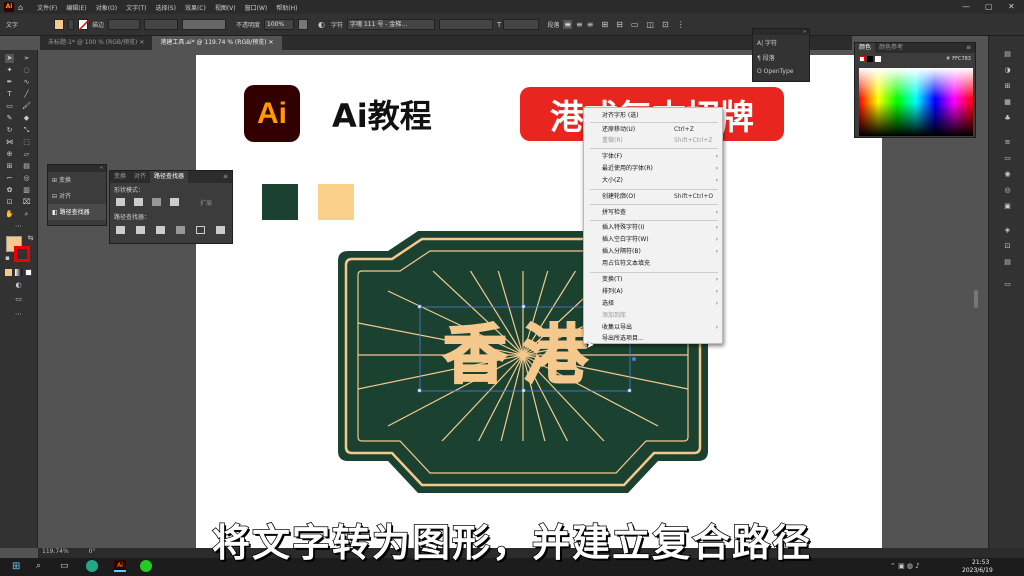  I want to click on font-size-input, so click(521, 24).